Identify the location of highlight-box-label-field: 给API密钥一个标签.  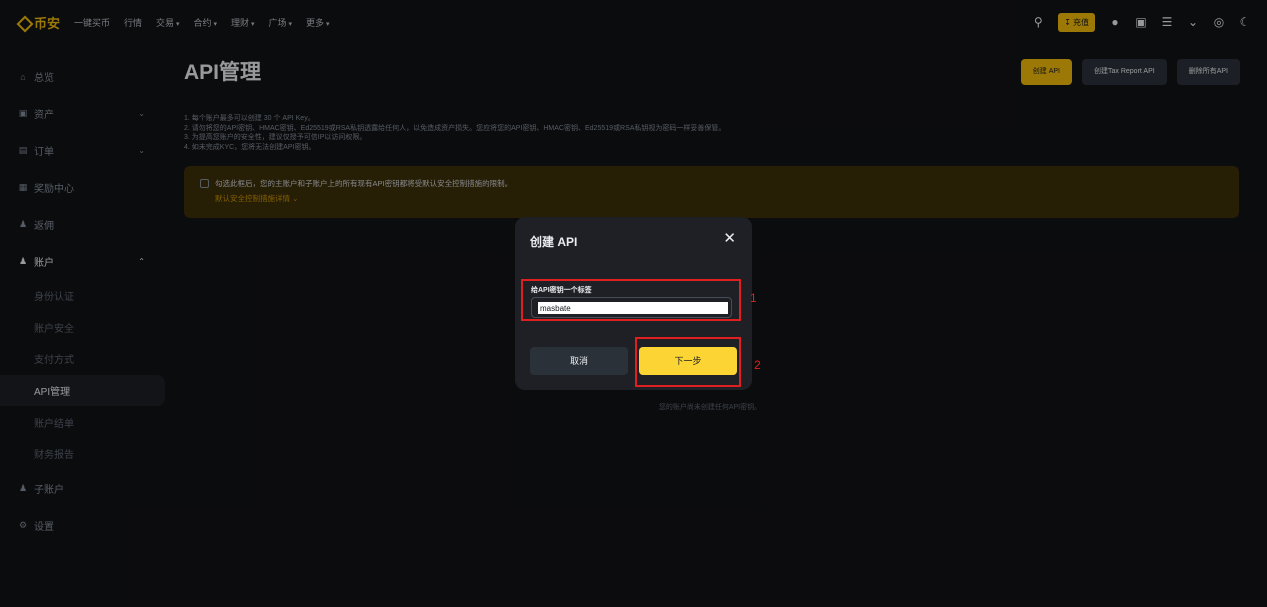
(631, 300).